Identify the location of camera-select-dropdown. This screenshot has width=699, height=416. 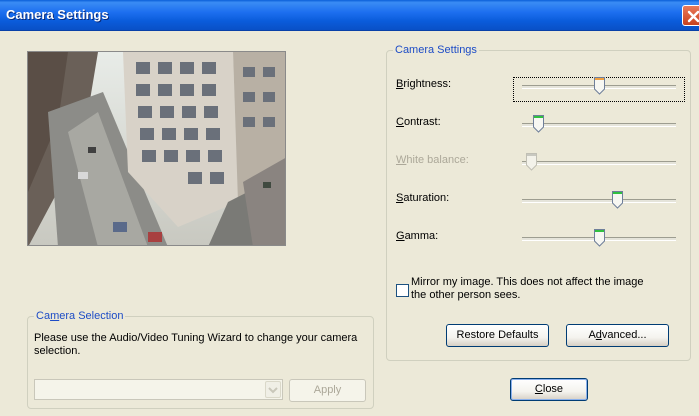
(158, 389).